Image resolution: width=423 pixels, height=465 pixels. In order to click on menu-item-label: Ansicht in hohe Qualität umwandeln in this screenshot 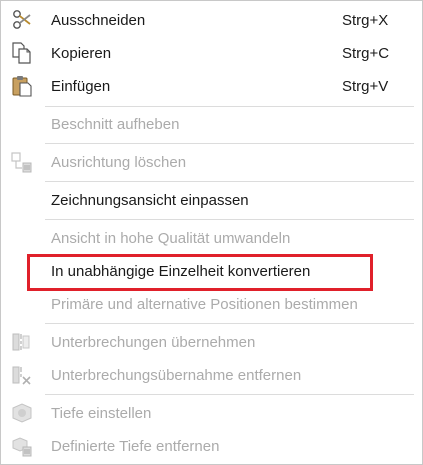, I will do `click(171, 238)`.